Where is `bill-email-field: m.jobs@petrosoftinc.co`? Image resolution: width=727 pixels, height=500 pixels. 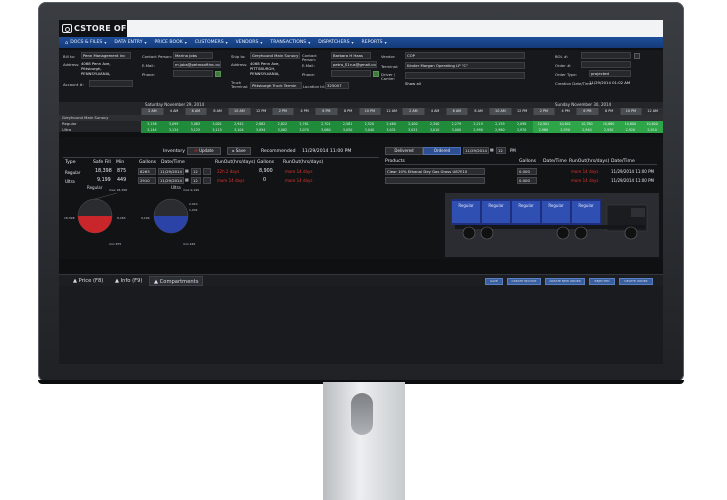 bill-email-field: m.jobs@petrosoftinc.co is located at coordinates (197, 64).